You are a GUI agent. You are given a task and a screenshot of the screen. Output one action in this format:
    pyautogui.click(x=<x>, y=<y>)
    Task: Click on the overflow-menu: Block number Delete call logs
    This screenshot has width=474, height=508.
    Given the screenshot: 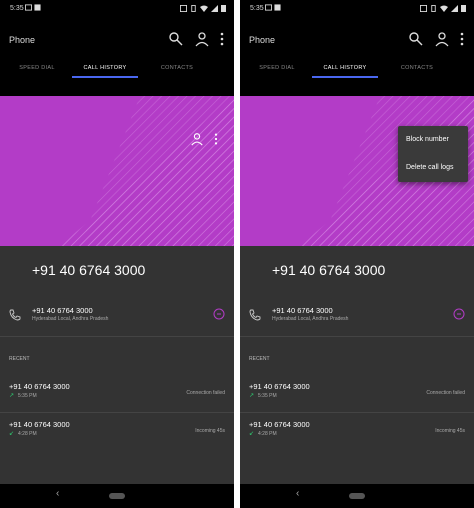 What is the action you would take?
    pyautogui.click(x=433, y=154)
    